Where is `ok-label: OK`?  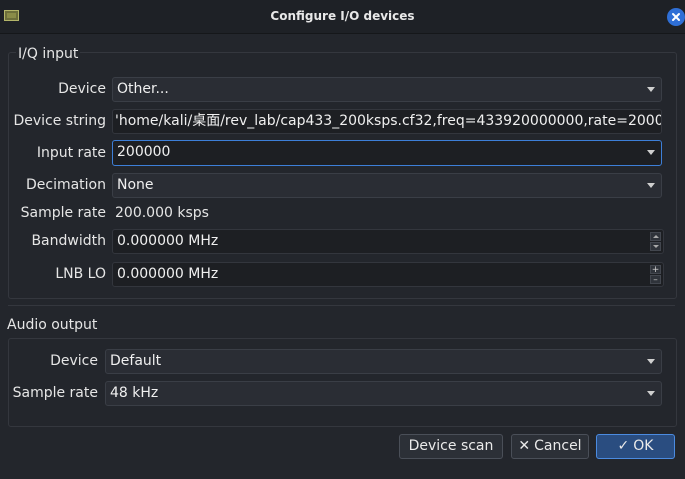 ok-label: OK is located at coordinates (643, 446).